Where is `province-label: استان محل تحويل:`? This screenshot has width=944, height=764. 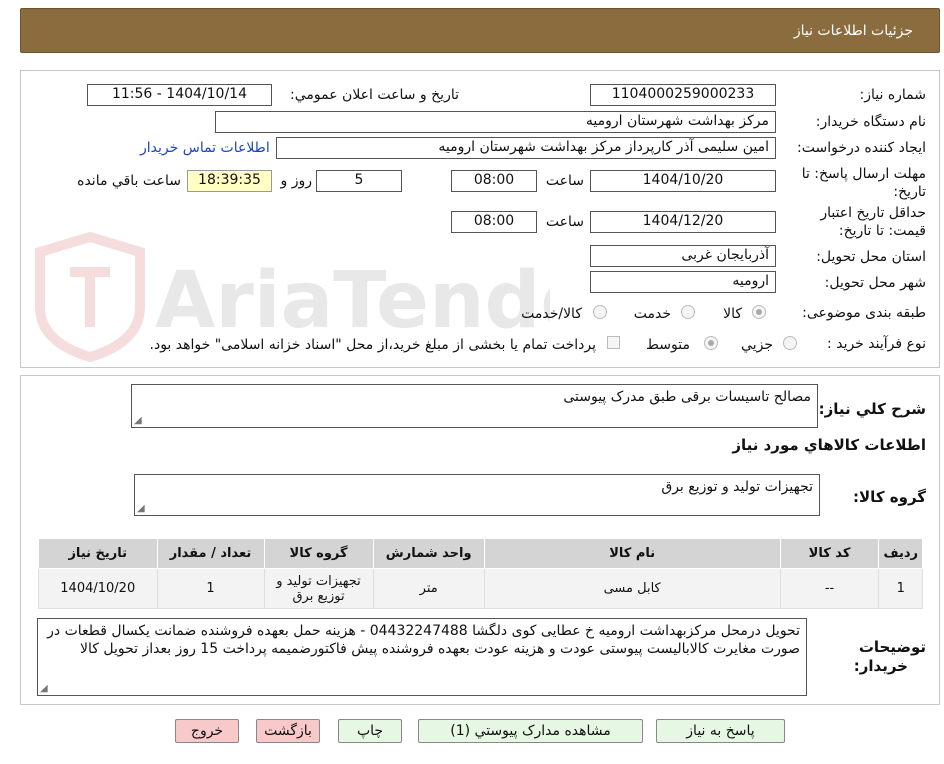
province-label: استان محل تحويل: is located at coordinates (871, 257).